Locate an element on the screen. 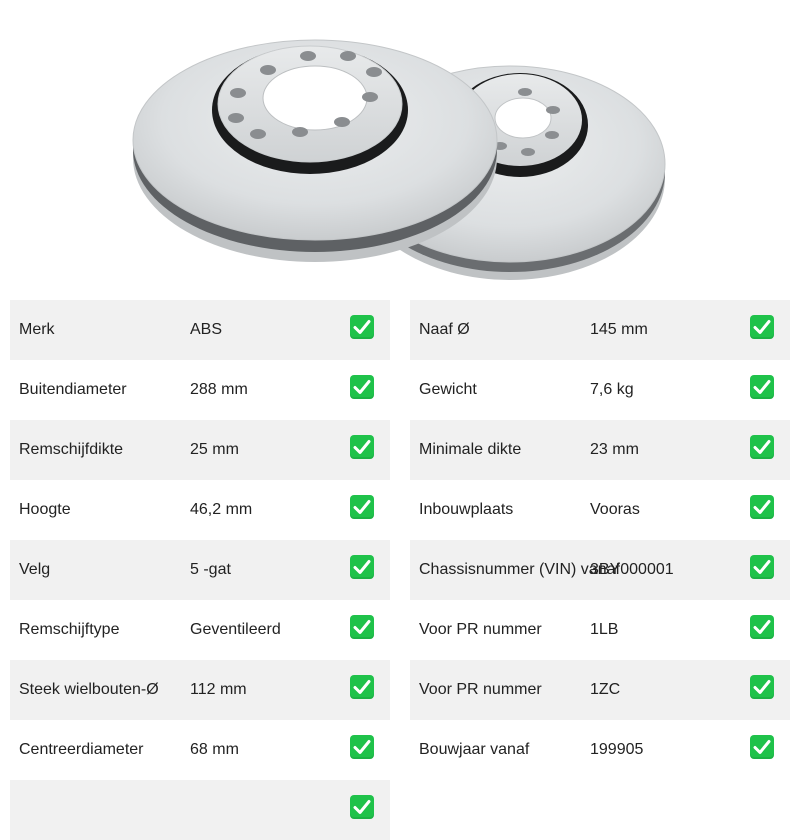 The height and width of the screenshot is (840, 800). spec-row: Bouwjaar vanaf 199905 is located at coordinates (600, 750).